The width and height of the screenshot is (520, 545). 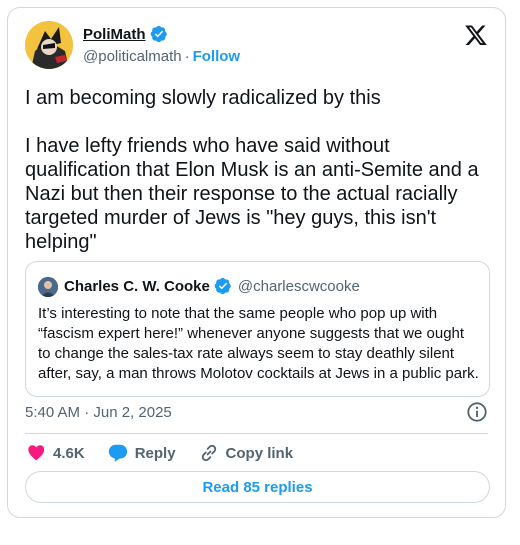 What do you see at coordinates (132, 56) in the screenshot?
I see `author-handle: @politicalmath` at bounding box center [132, 56].